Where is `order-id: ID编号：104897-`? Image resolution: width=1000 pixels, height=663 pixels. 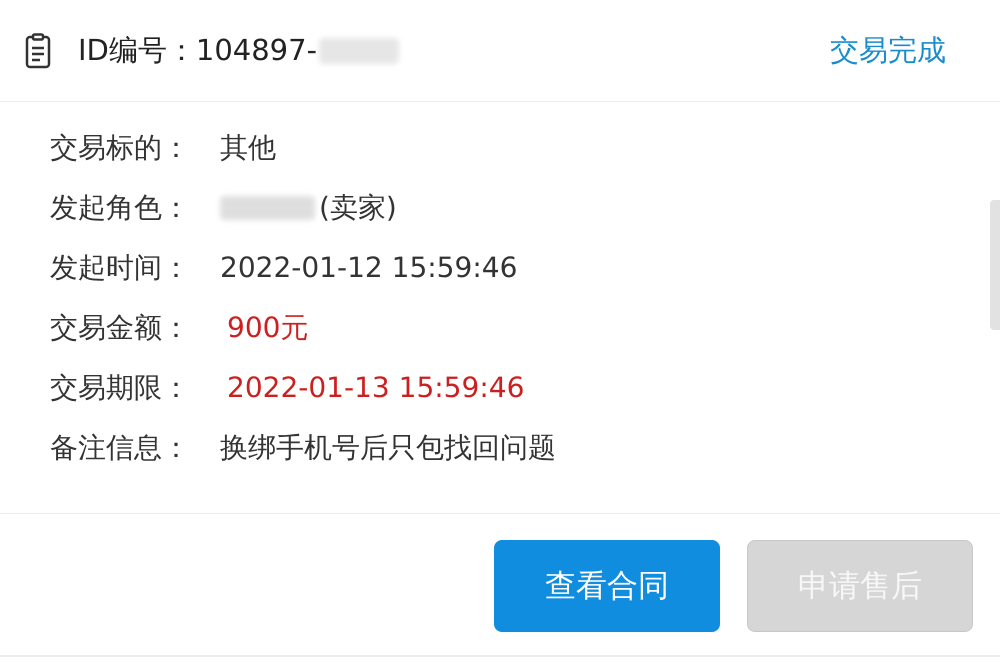 order-id: ID编号：104897- is located at coordinates (198, 50).